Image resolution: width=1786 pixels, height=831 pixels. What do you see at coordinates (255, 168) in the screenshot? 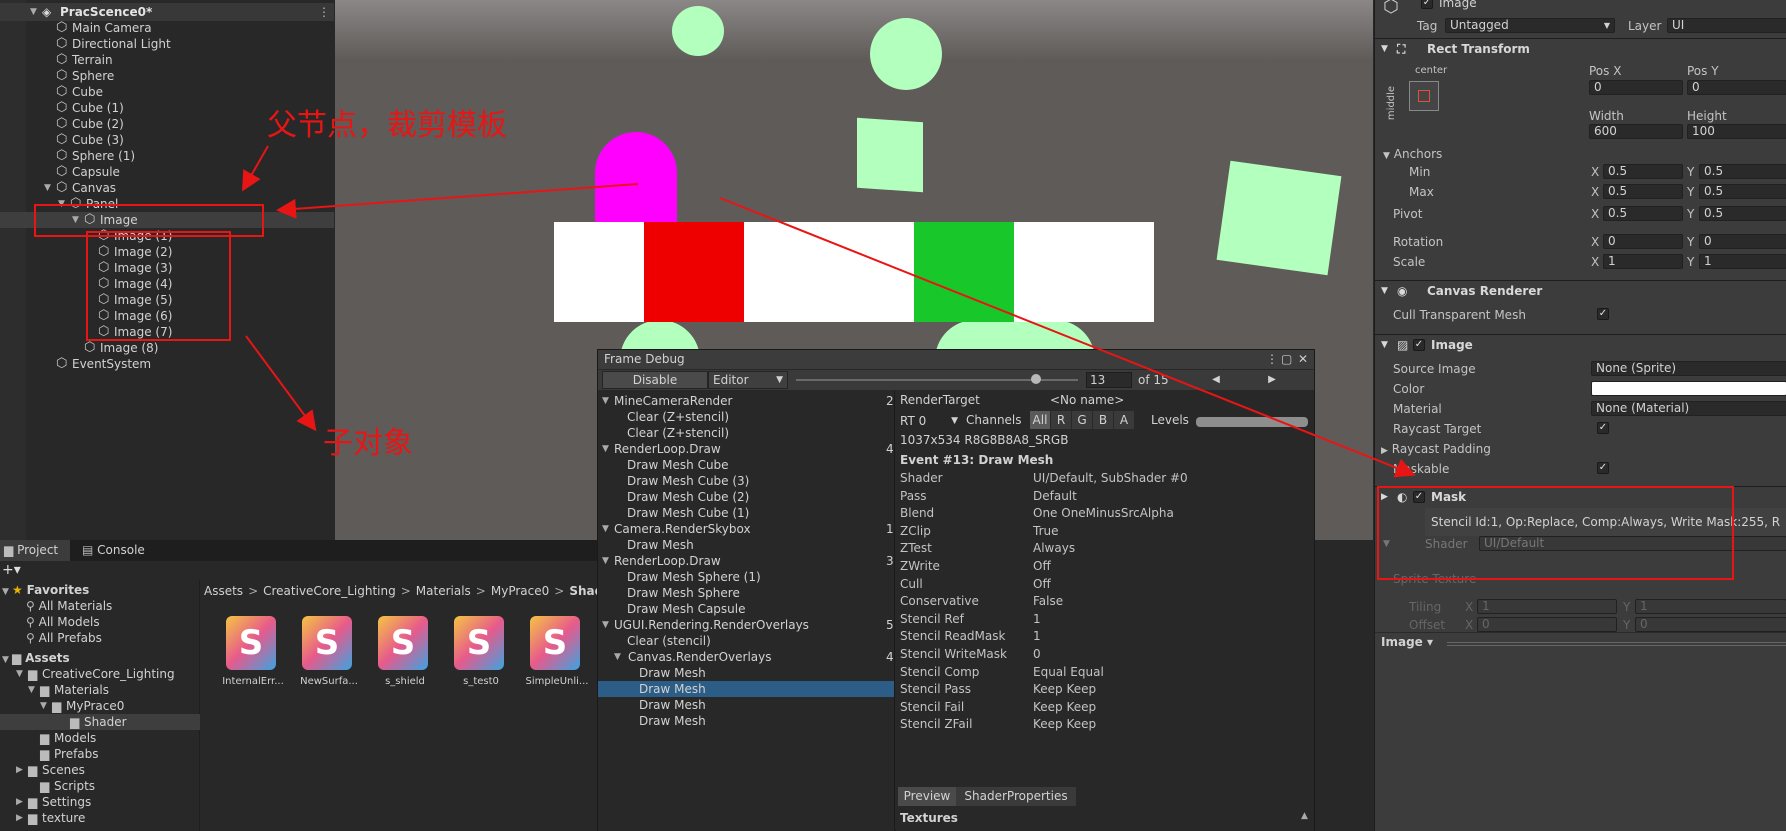
I see `arrow-parent-text` at bounding box center [255, 168].